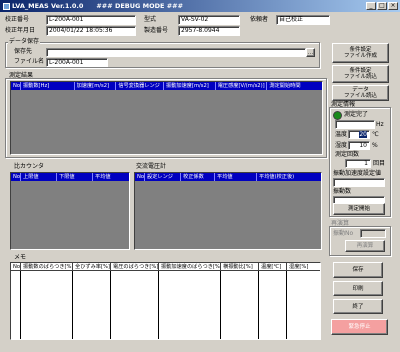 This screenshot has height=352, width=400. I want to click on status-text: 測定完了, so click(356, 114).